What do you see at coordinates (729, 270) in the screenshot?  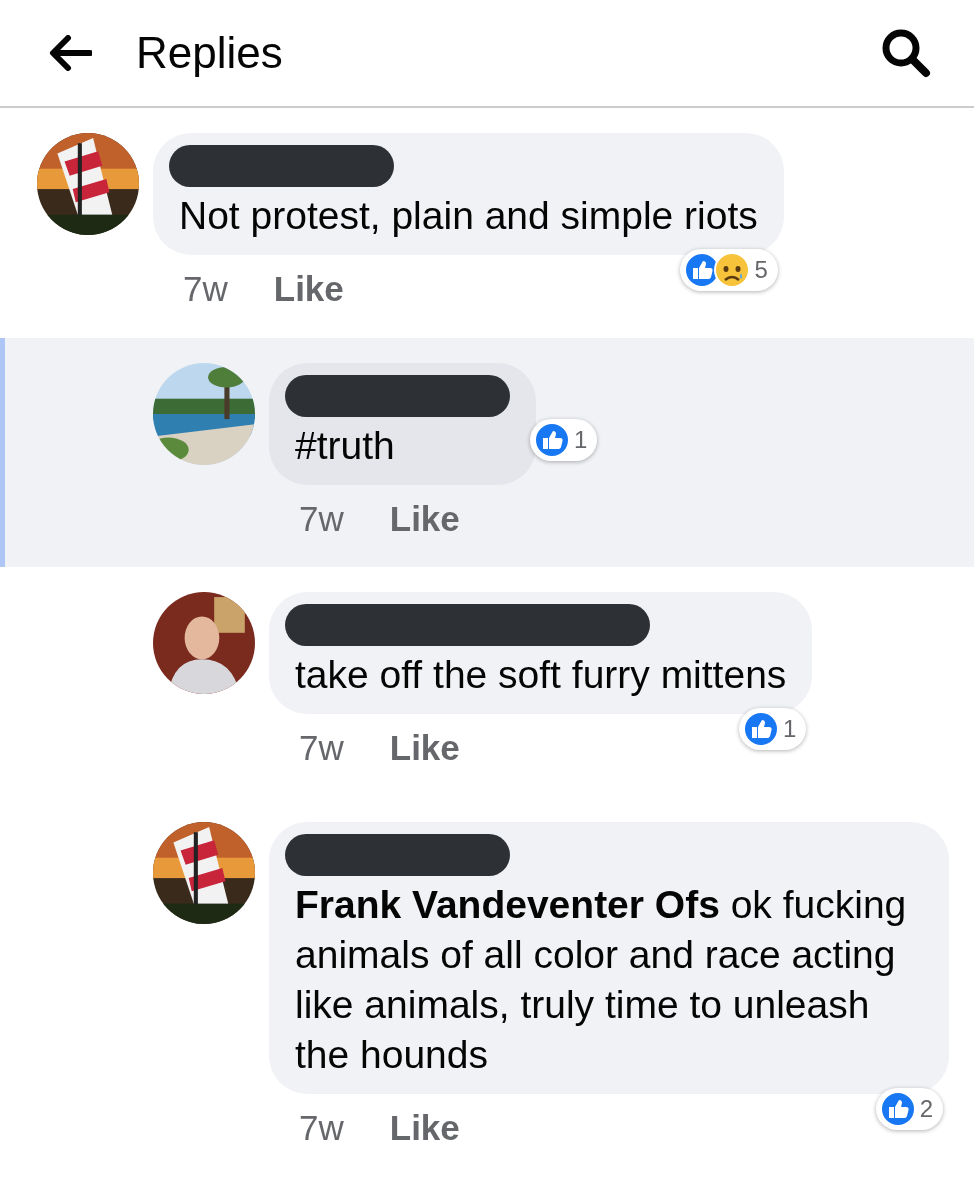 I see `reaction-badge: 5` at bounding box center [729, 270].